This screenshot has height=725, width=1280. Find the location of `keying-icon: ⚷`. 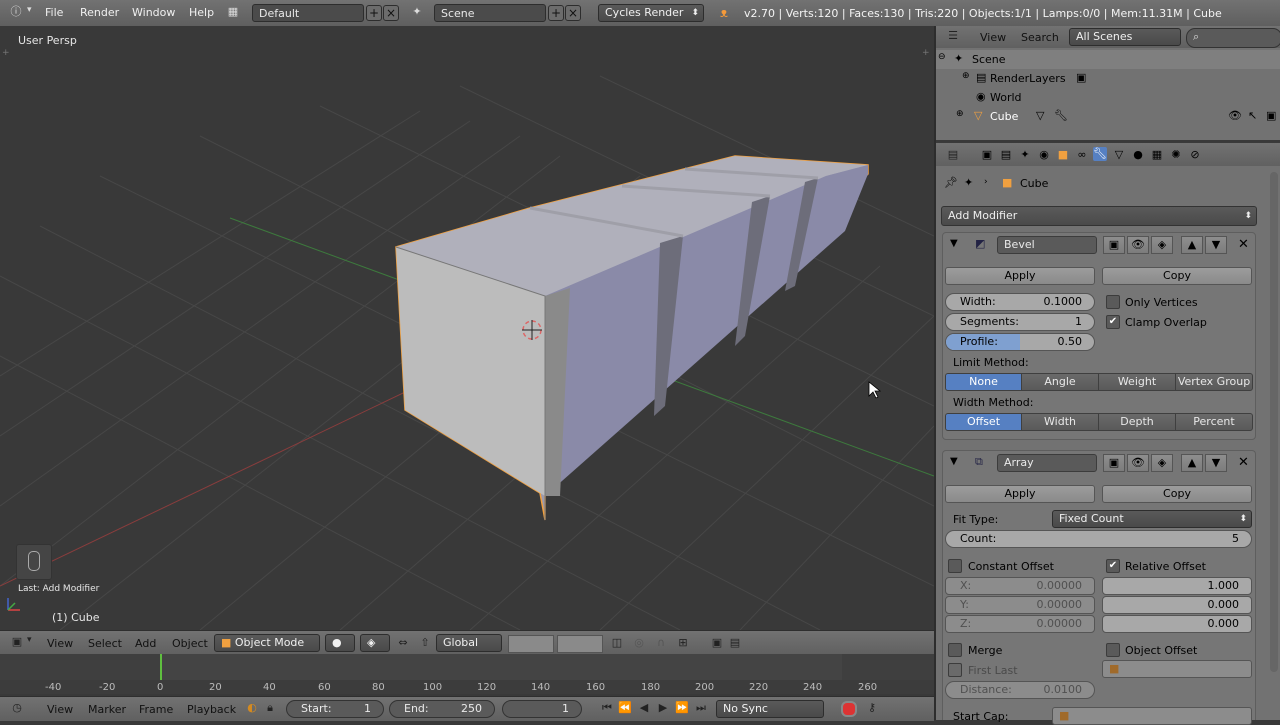

keying-icon: ⚷ is located at coordinates (872, 708).